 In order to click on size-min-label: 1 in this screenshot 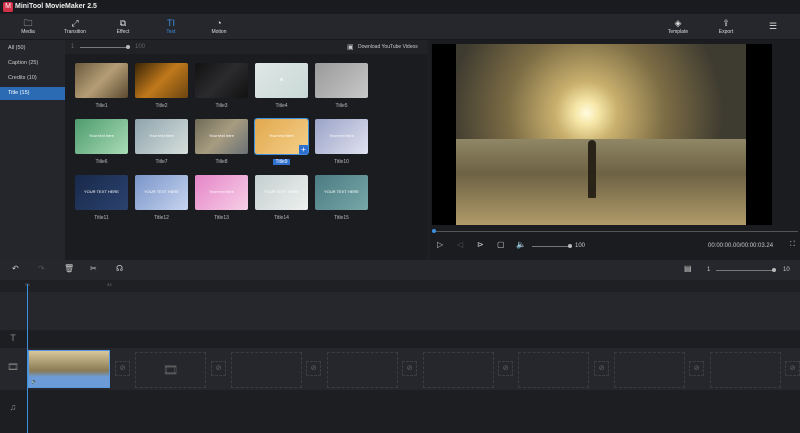, I will do `click(73, 47)`.